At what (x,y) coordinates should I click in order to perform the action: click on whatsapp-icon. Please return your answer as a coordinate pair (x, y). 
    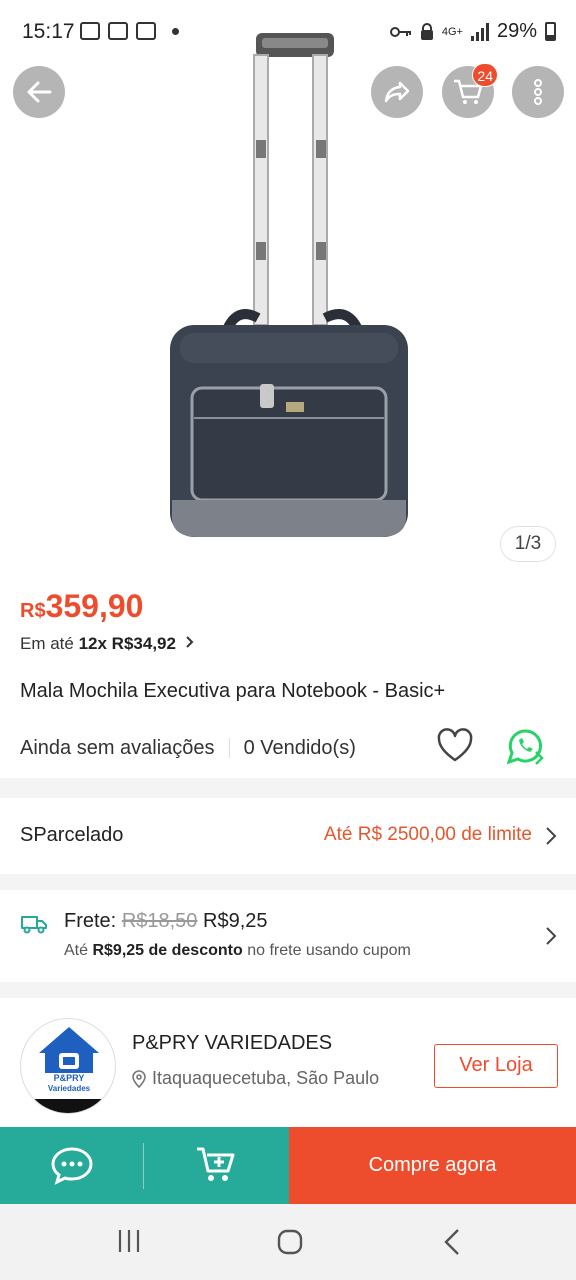
    Looking at the image, I should click on (526, 747).